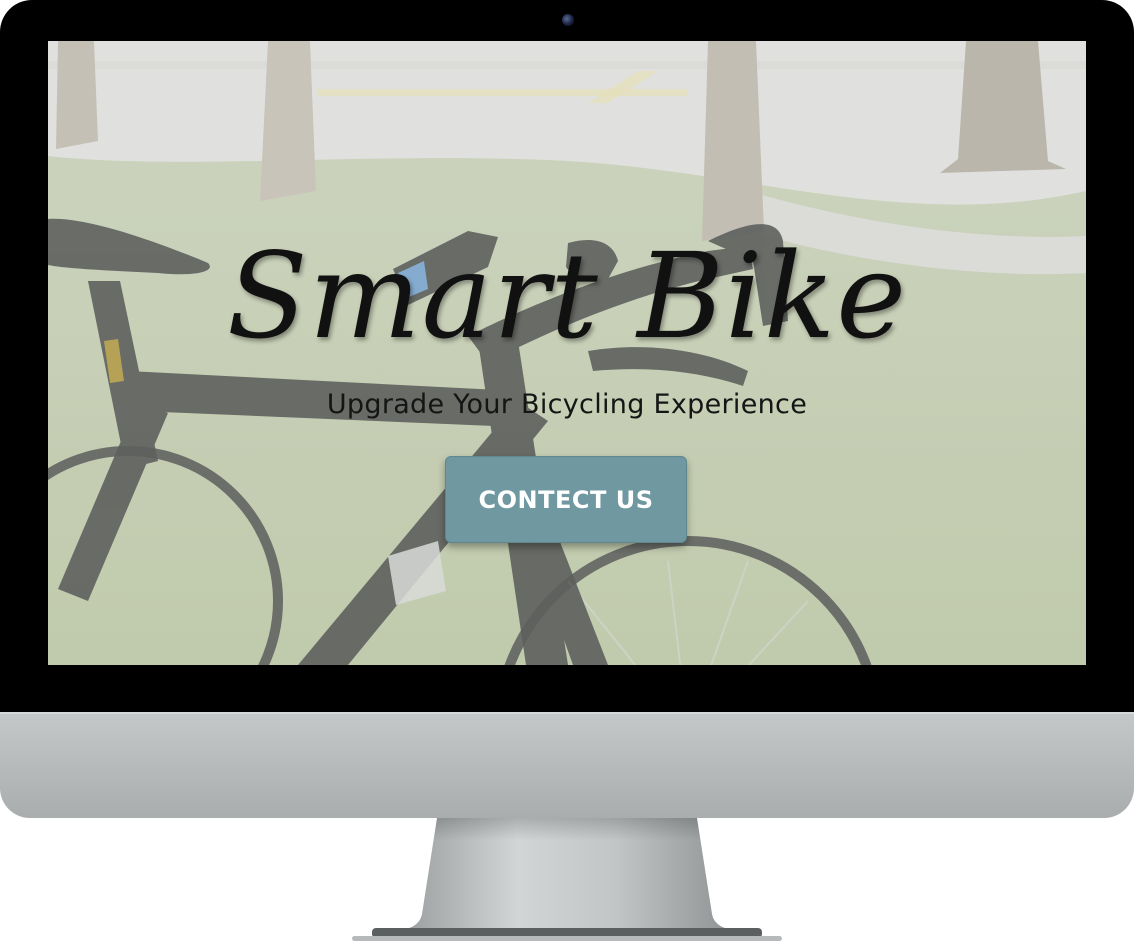 The width and height of the screenshot is (1134, 945). What do you see at coordinates (567, 879) in the screenshot?
I see `monitor-stand` at bounding box center [567, 879].